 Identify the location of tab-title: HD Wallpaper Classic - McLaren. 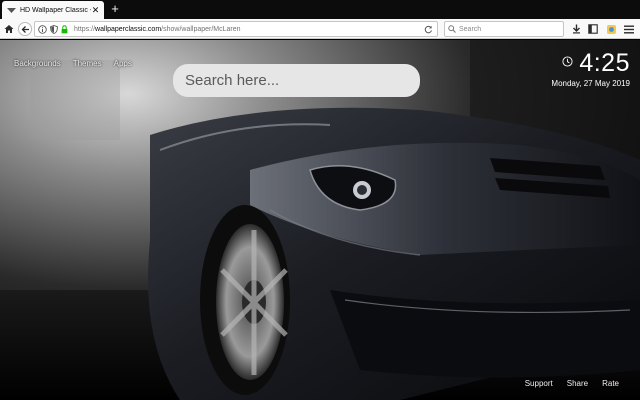
(55, 10).